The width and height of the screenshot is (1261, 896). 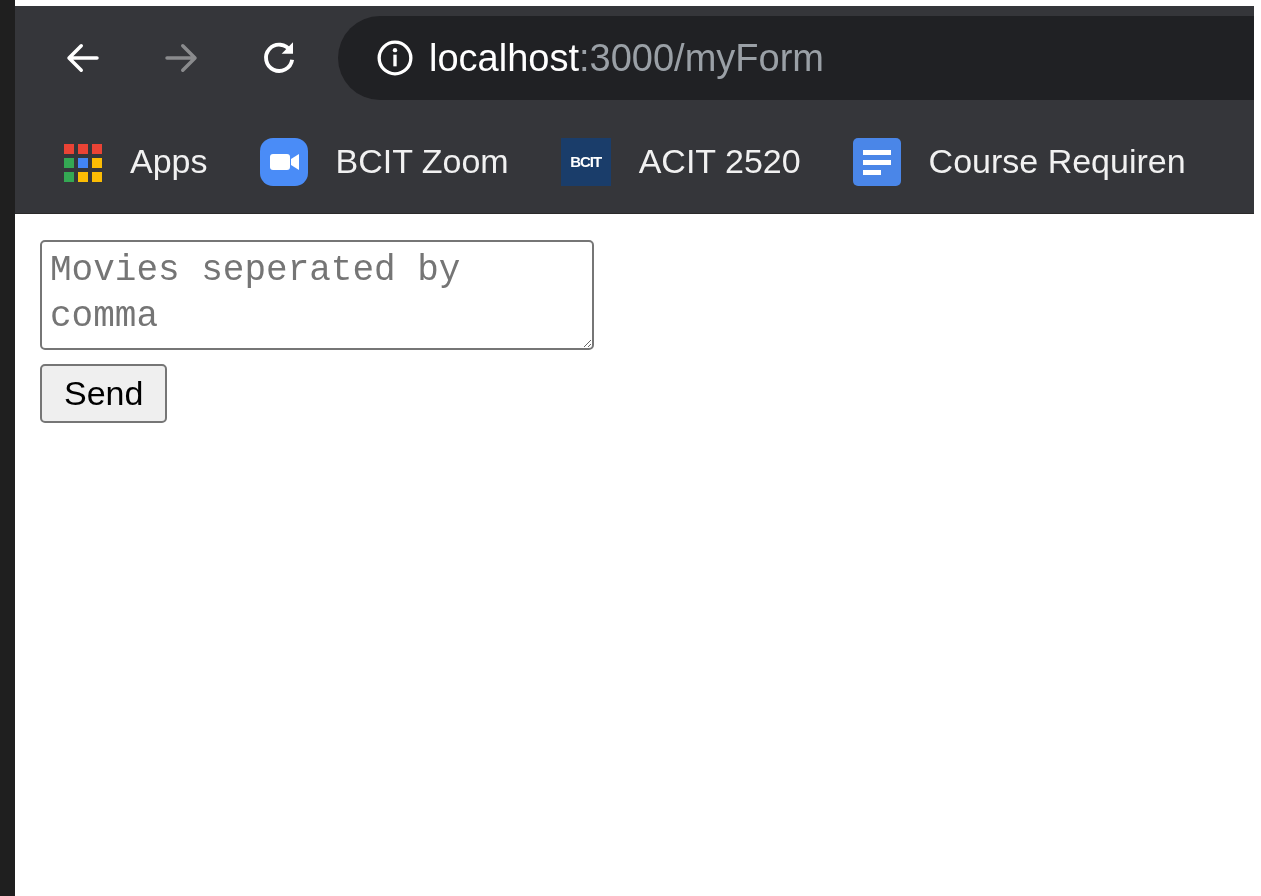 What do you see at coordinates (680, 161) in the screenshot?
I see `bookmark-link: BCIT ACIT 2520` at bounding box center [680, 161].